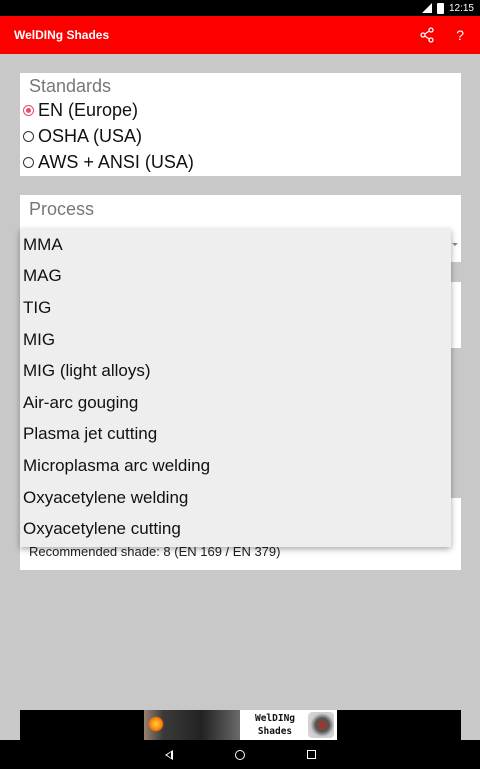 This screenshot has width=480, height=769. I want to click on dropdown-item-microplasma-arc-welding: Microplasma arc welding, so click(235, 466).